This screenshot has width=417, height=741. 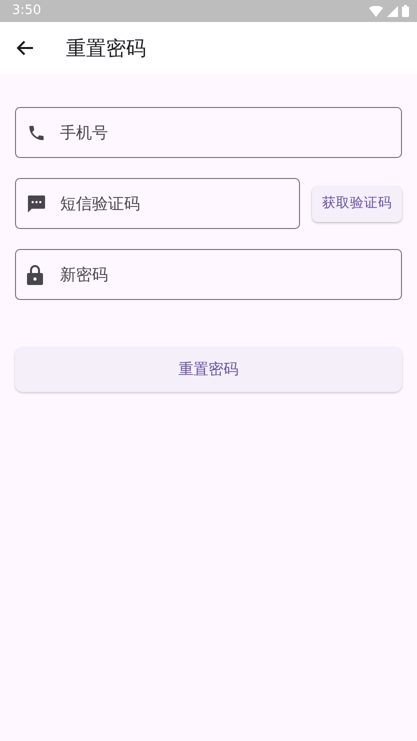 I want to click on reset-password-button: 重置密码, so click(x=208, y=369).